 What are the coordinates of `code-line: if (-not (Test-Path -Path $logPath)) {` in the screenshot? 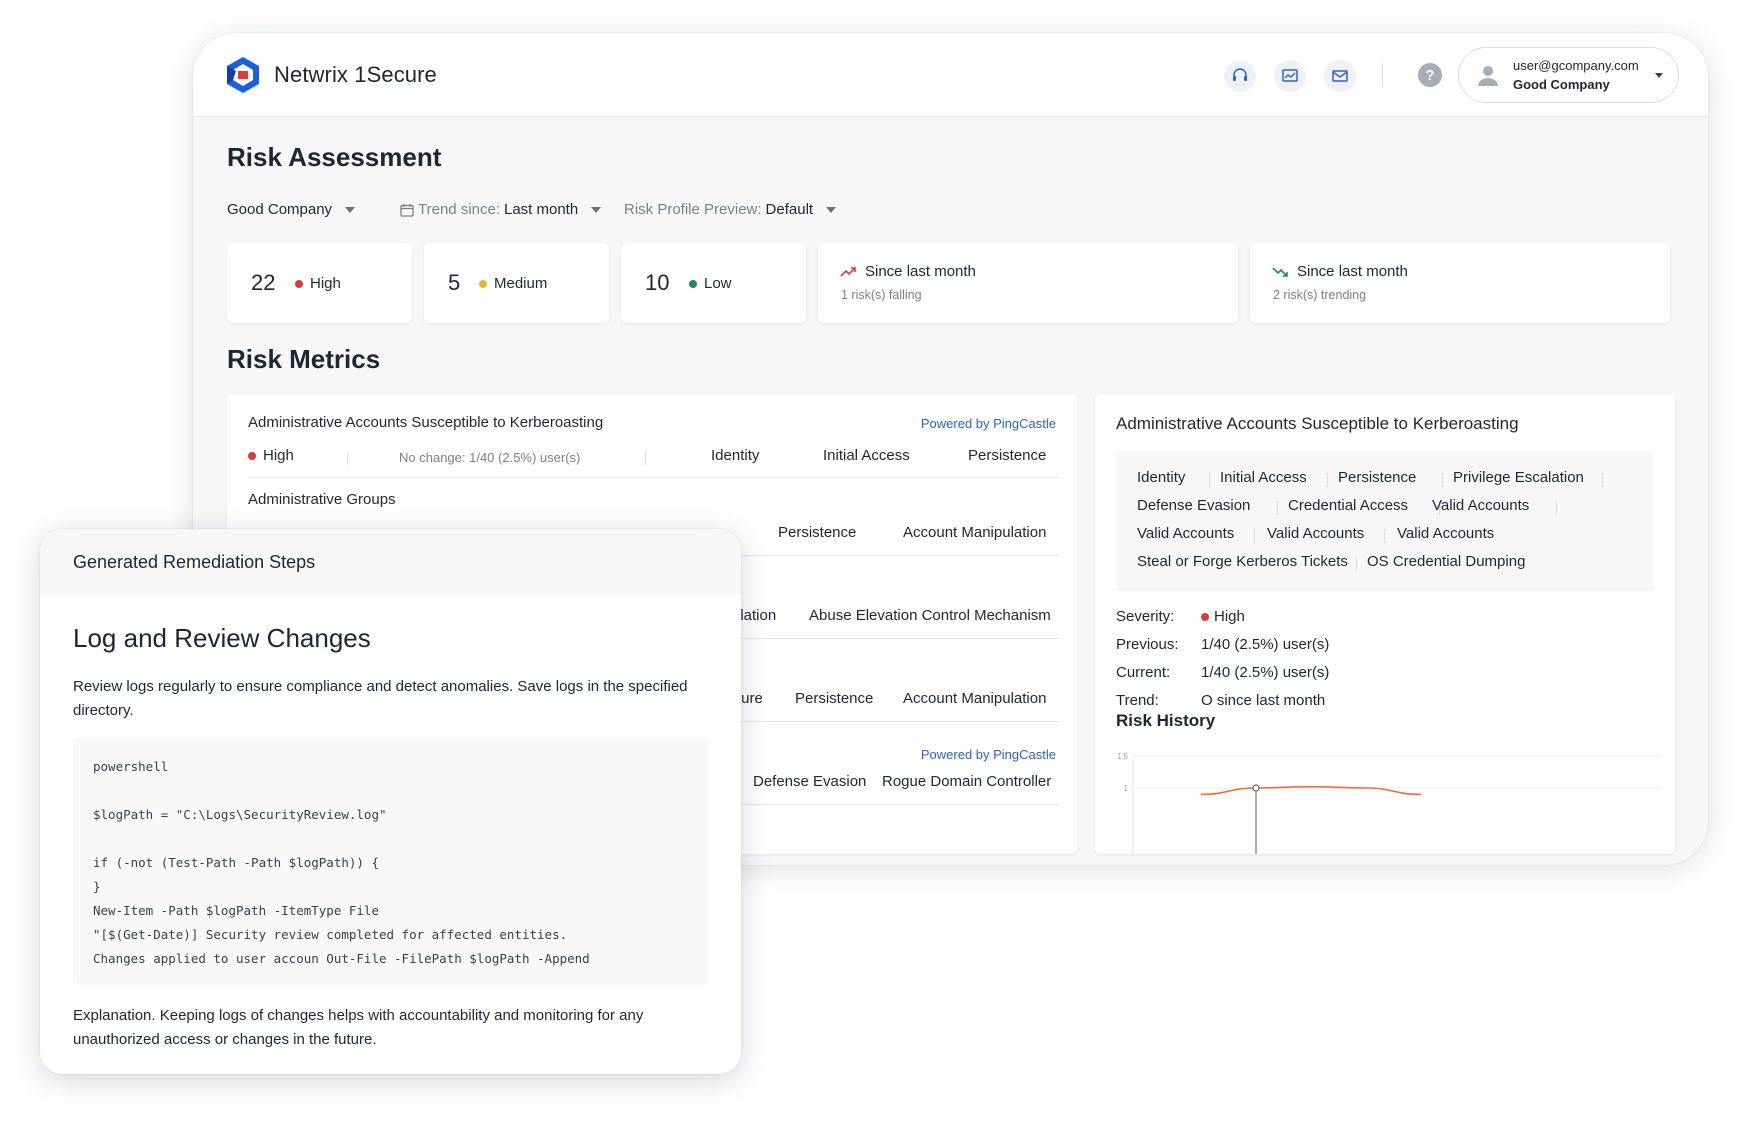 It's located at (236, 862).